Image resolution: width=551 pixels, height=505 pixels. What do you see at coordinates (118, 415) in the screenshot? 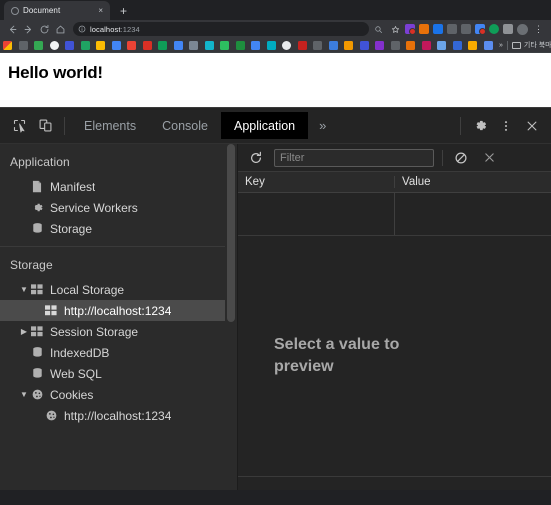
I see `sidebar-item-cookies-origin: http://localhost:1234` at bounding box center [118, 415].